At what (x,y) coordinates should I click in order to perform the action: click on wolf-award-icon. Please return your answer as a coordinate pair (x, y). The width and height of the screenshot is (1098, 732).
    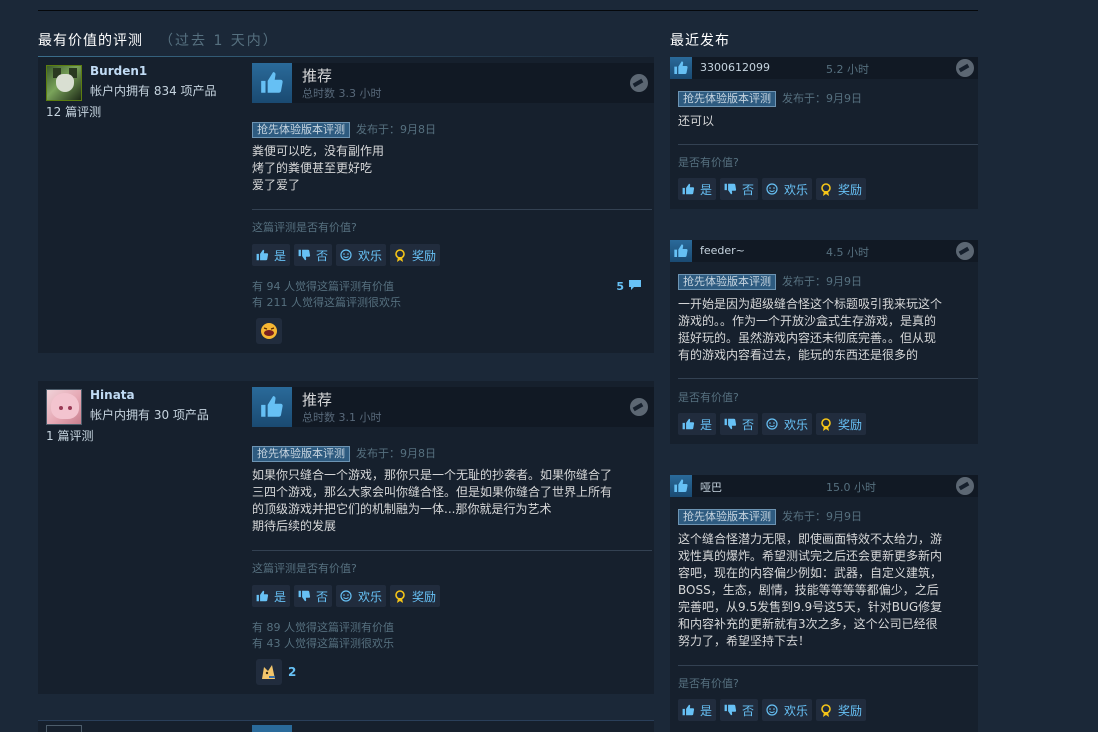
    Looking at the image, I should click on (269, 672).